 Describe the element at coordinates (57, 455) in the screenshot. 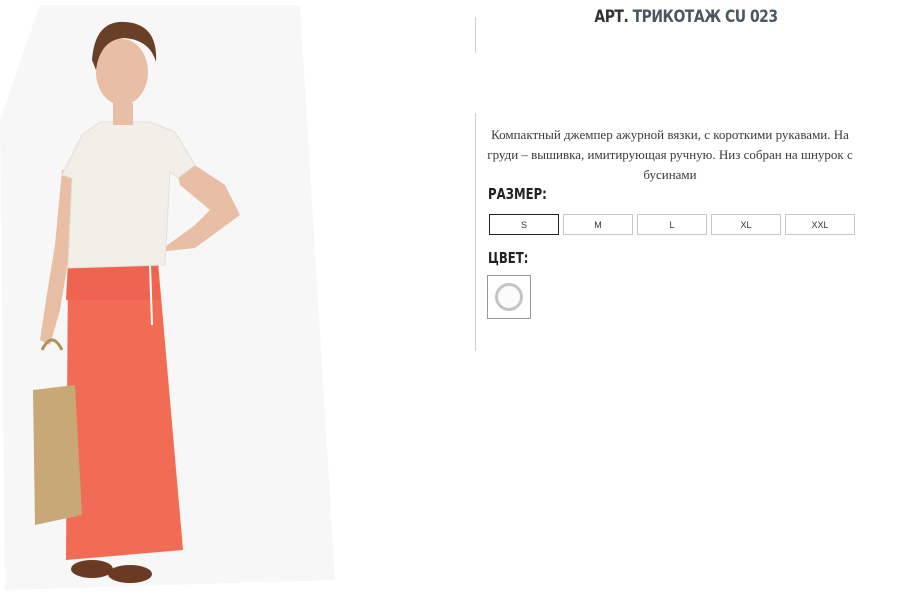

I see `straw-bag` at that location.